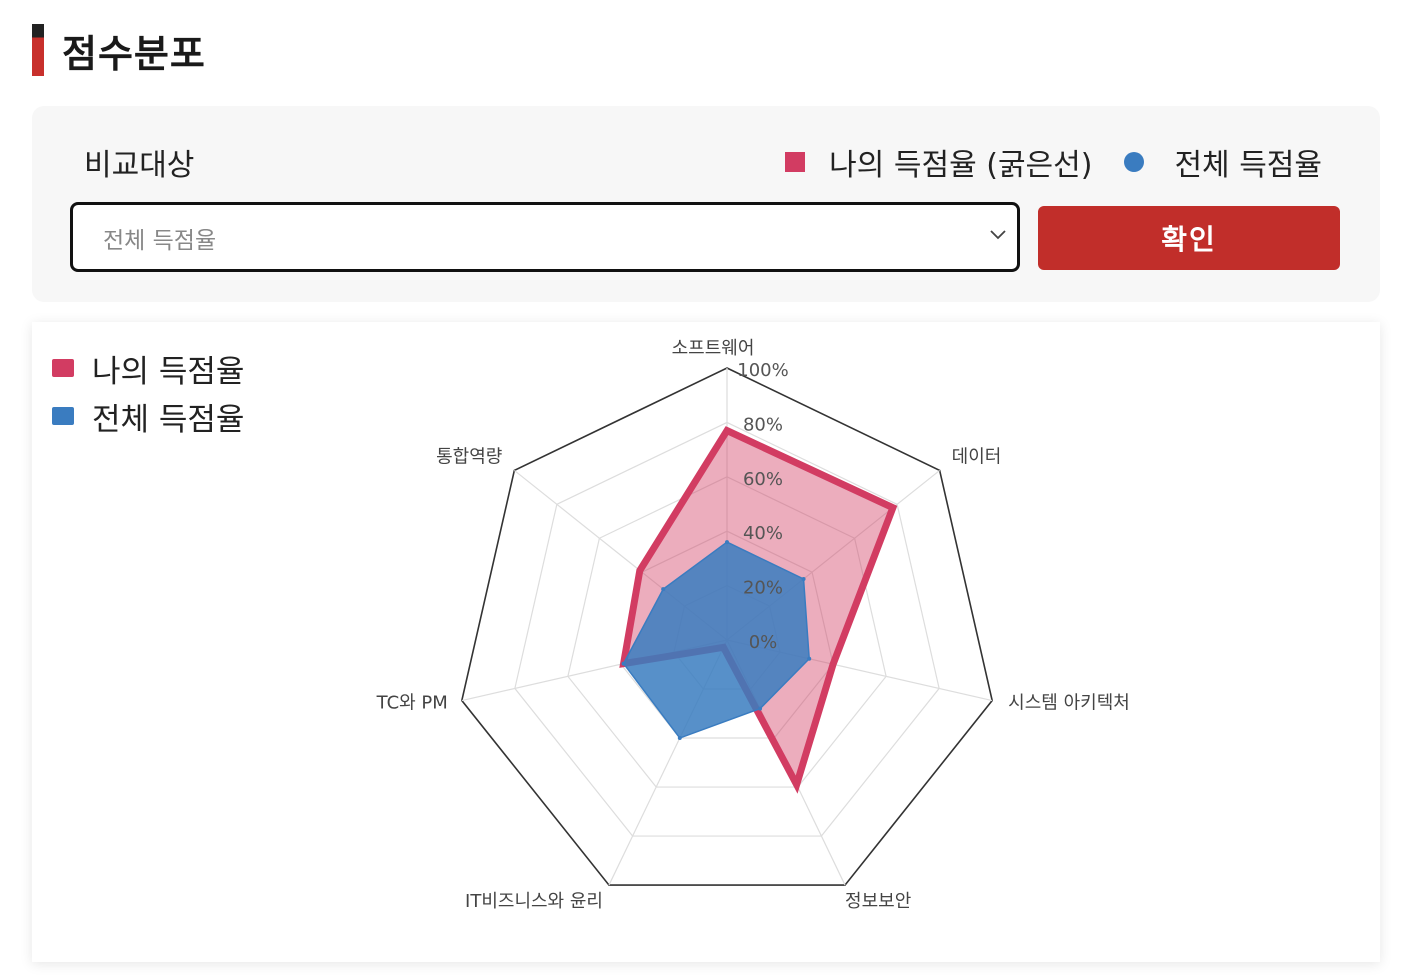  I want to click on legend-all-label: 전체 득점율, so click(1248, 165).